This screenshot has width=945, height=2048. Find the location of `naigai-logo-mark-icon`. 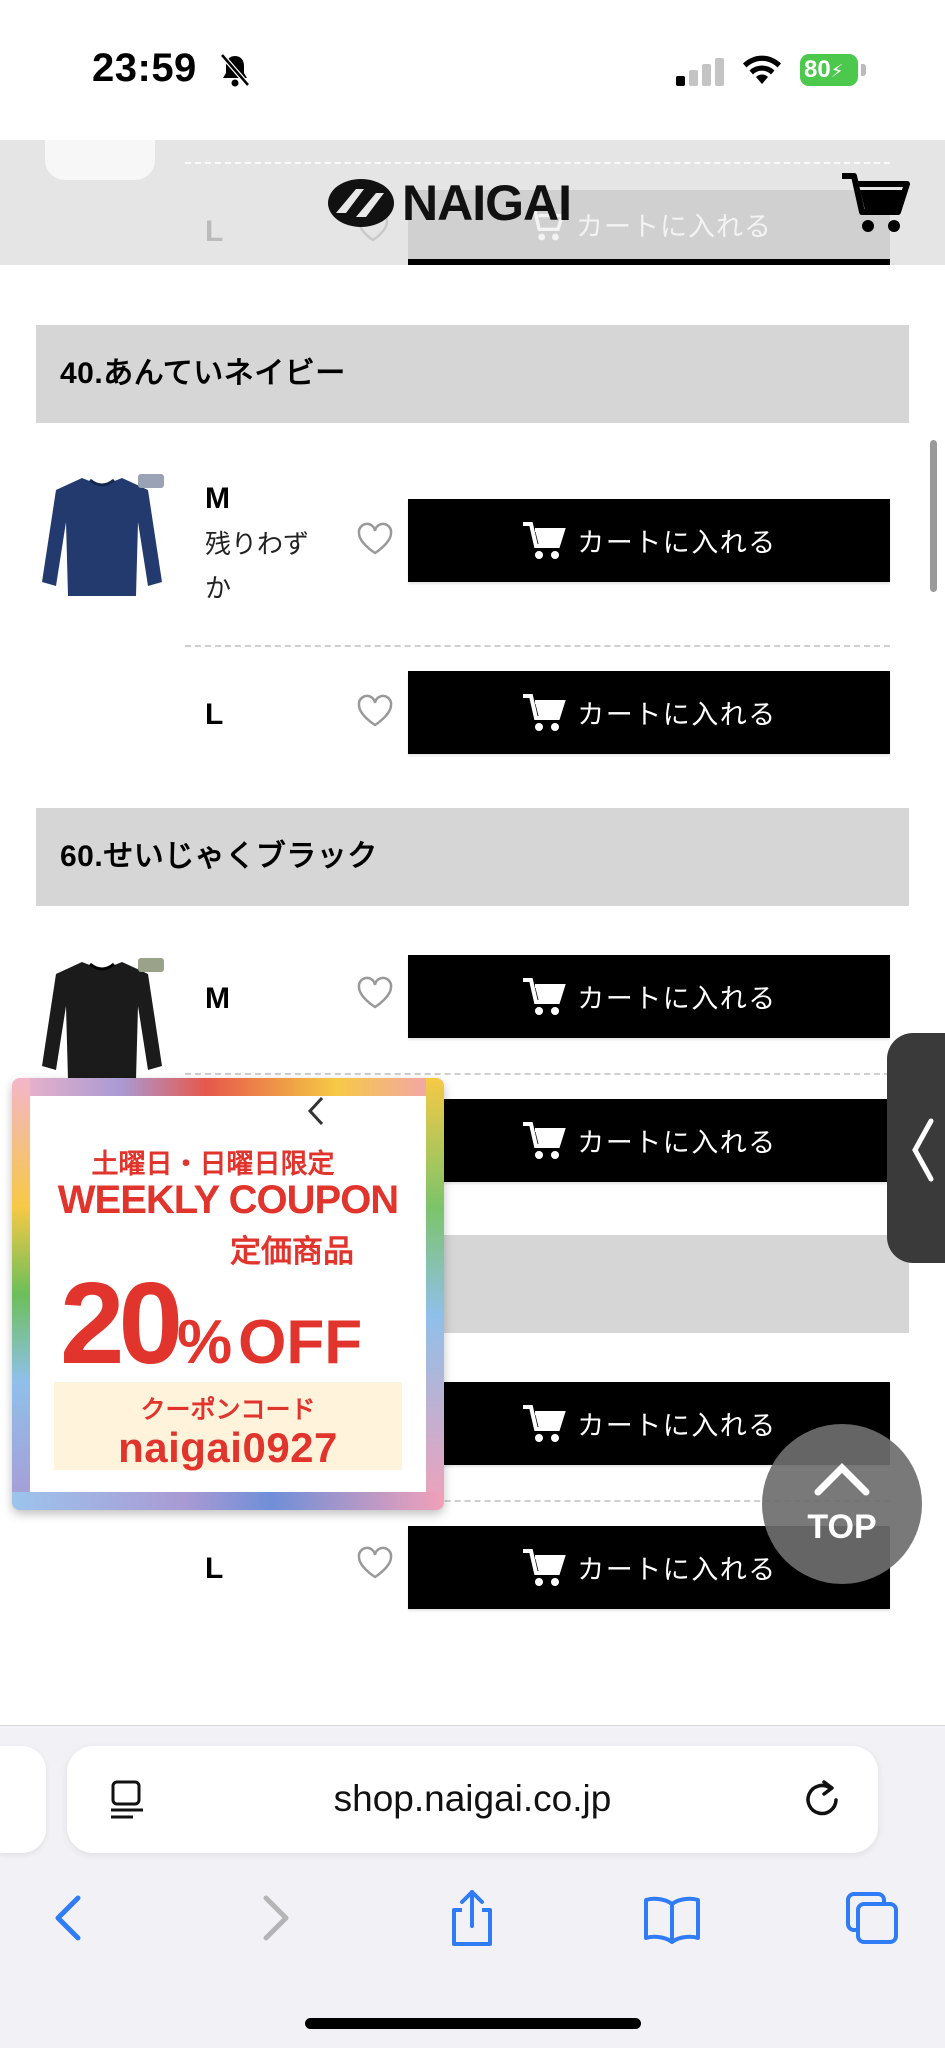

naigai-logo-mark-icon is located at coordinates (361, 203).